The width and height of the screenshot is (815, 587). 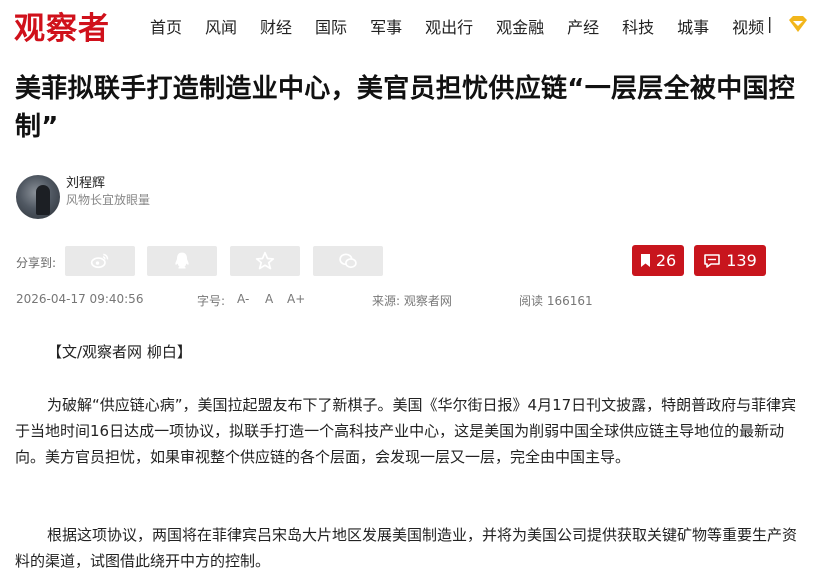 What do you see at coordinates (80, 299) in the screenshot?
I see `publish-datetime: 2026-04-17 09:40:56` at bounding box center [80, 299].